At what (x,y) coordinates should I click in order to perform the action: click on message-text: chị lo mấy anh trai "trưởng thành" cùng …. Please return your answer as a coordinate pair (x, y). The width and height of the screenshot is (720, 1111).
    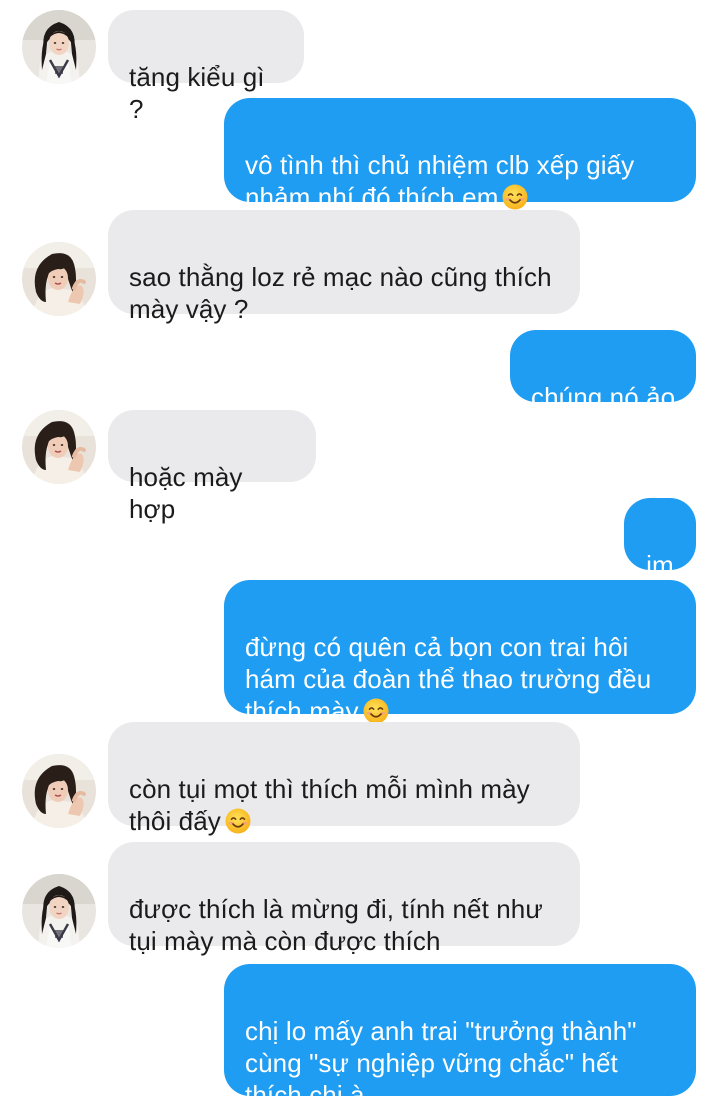
    Looking at the image, I should click on (441, 1063).